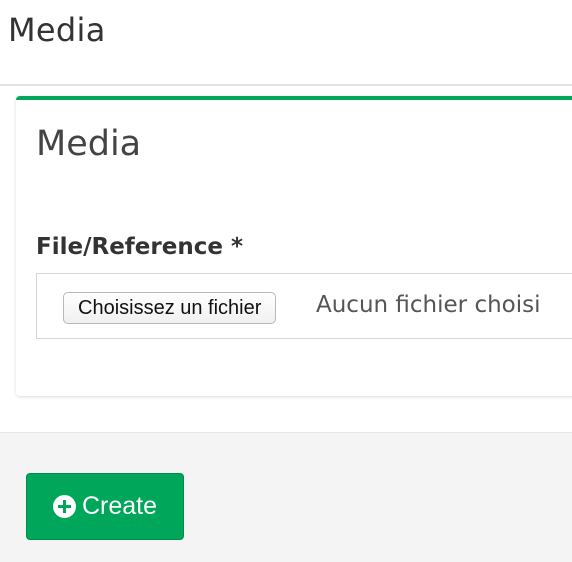 Image resolution: width=572 pixels, height=562 pixels. What do you see at coordinates (57, 30) in the screenshot?
I see `page-title: Media` at bounding box center [57, 30].